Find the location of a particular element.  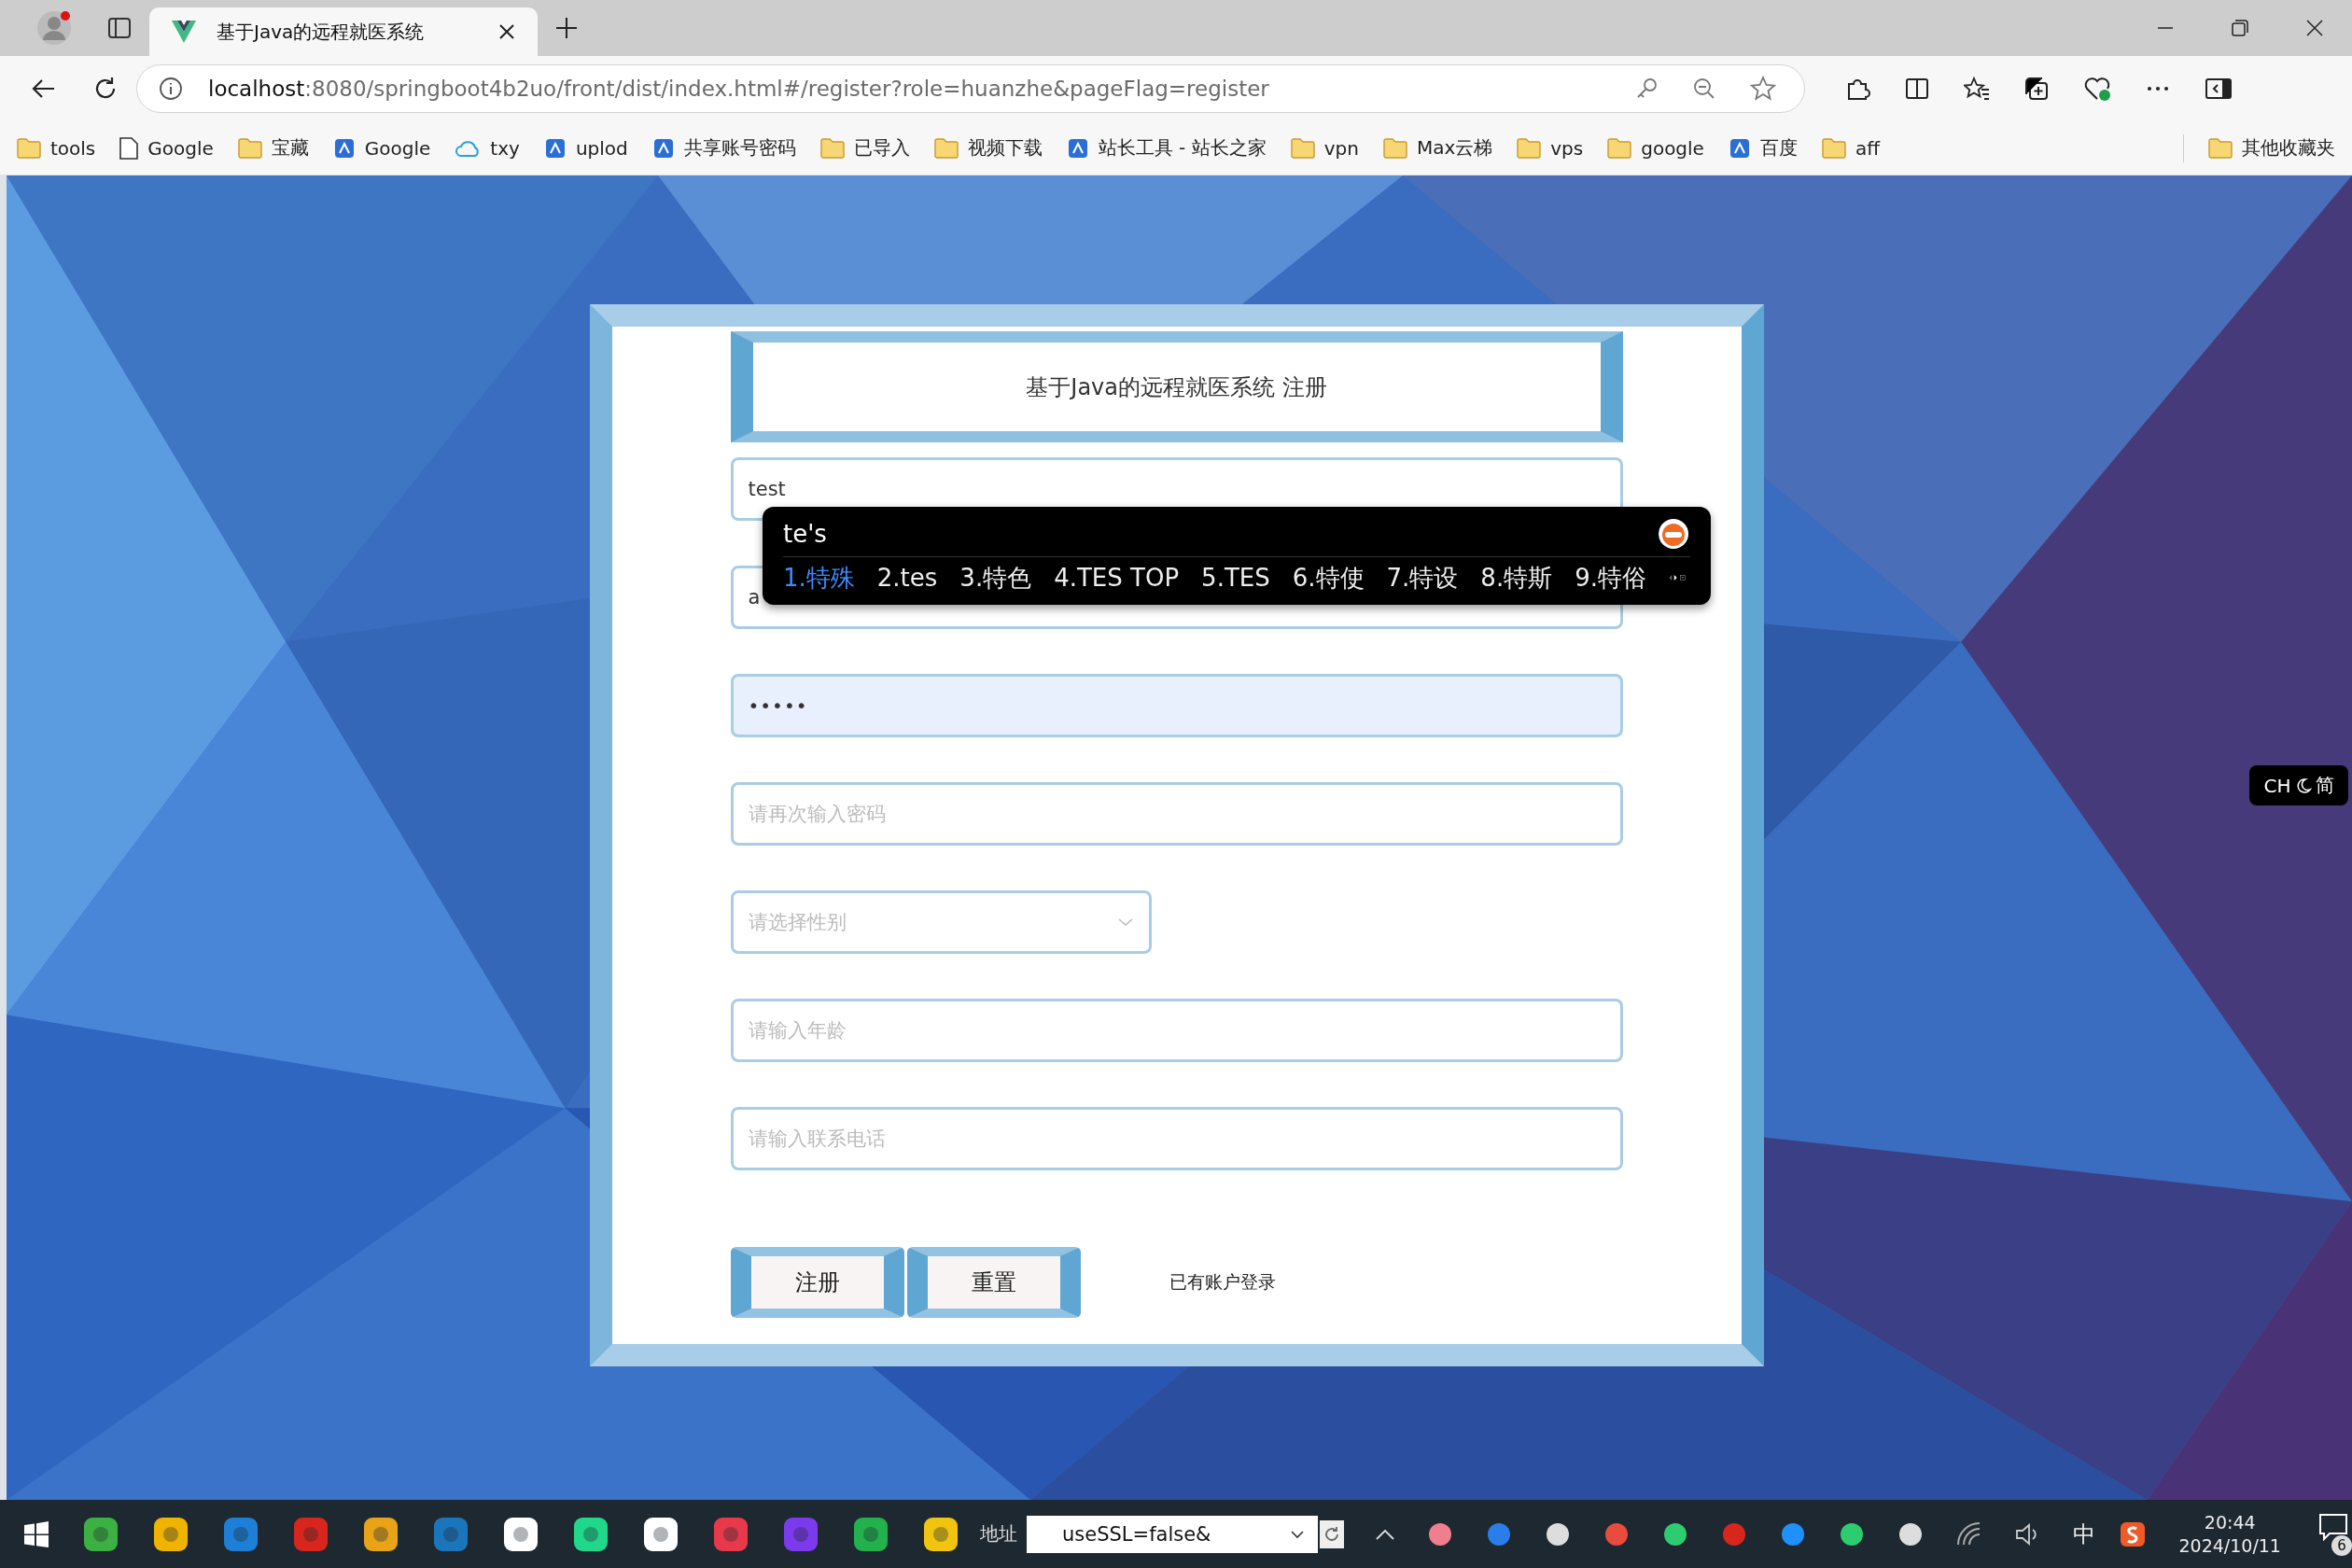

address-label: 地址 is located at coordinates (998, 1534).